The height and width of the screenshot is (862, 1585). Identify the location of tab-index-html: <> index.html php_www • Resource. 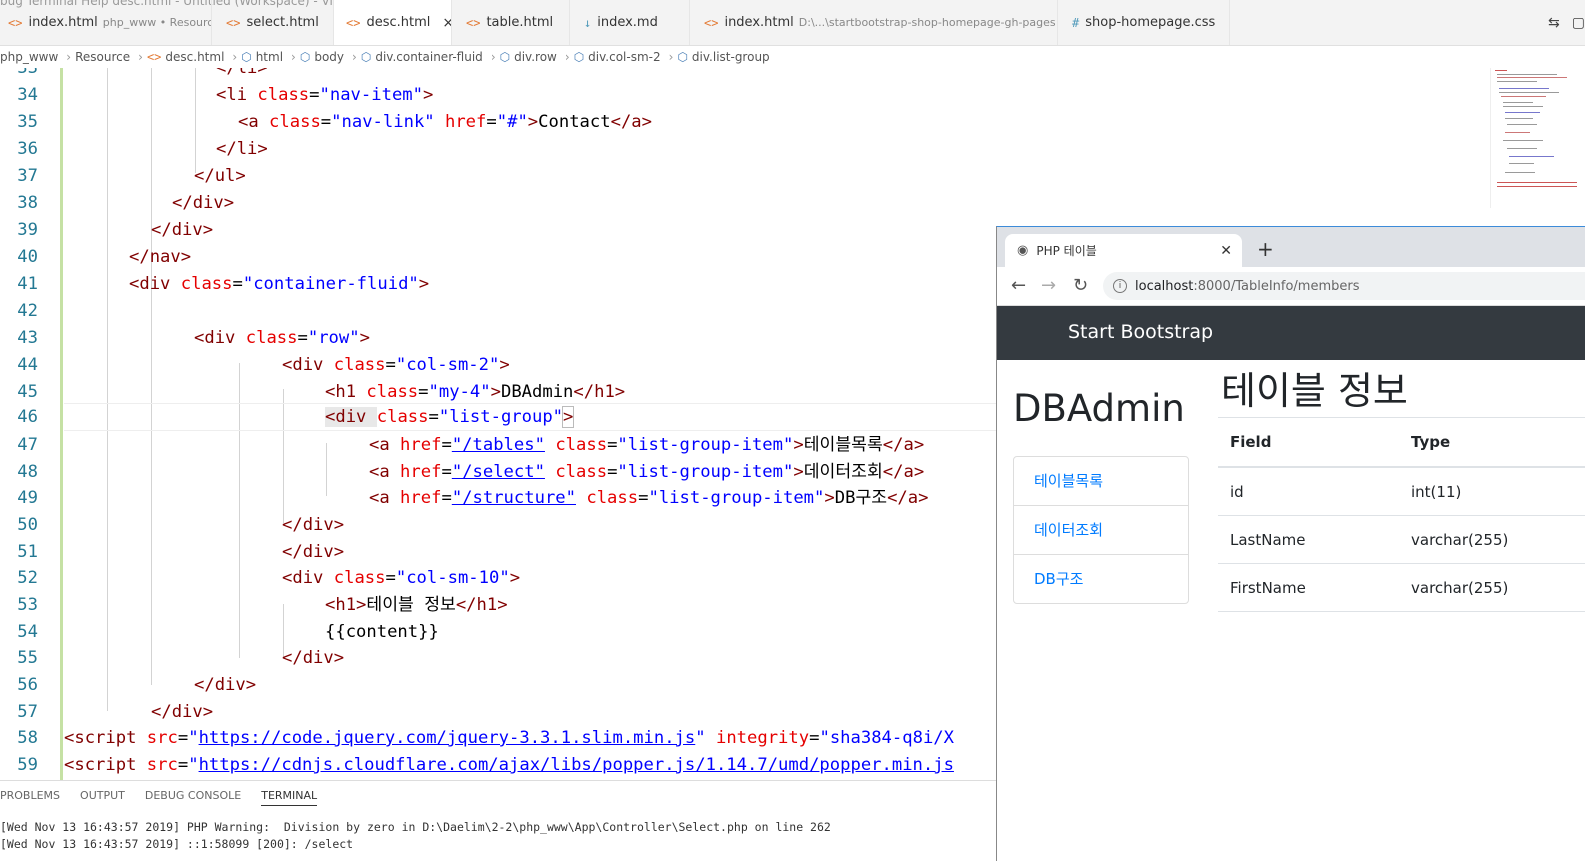
(106, 22).